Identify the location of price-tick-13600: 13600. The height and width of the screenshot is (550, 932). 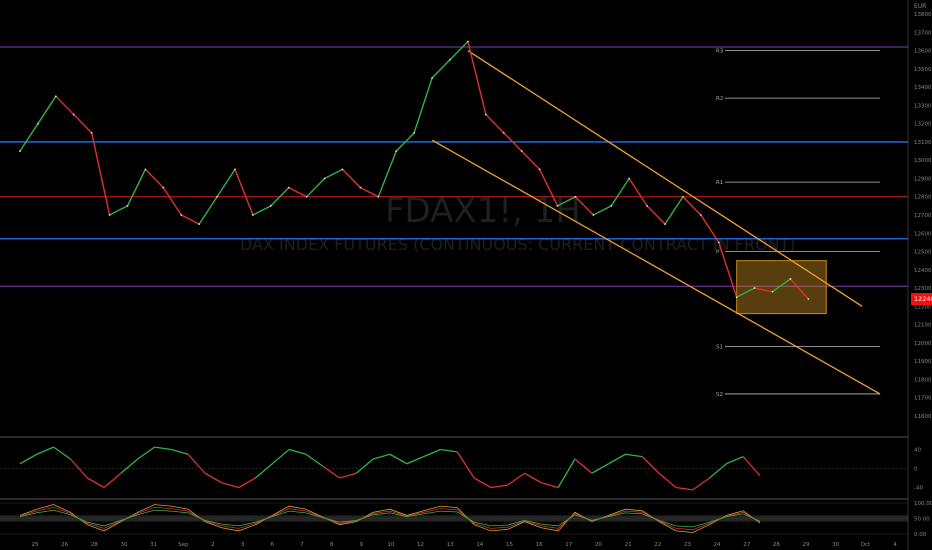
(923, 52).